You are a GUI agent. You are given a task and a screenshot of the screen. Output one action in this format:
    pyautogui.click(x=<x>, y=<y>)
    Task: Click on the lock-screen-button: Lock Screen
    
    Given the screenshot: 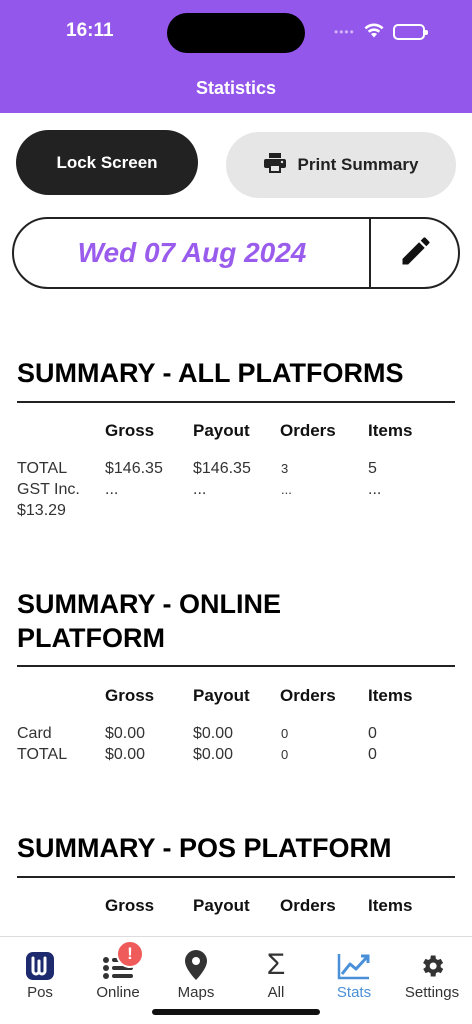 What is the action you would take?
    pyautogui.click(x=107, y=162)
    